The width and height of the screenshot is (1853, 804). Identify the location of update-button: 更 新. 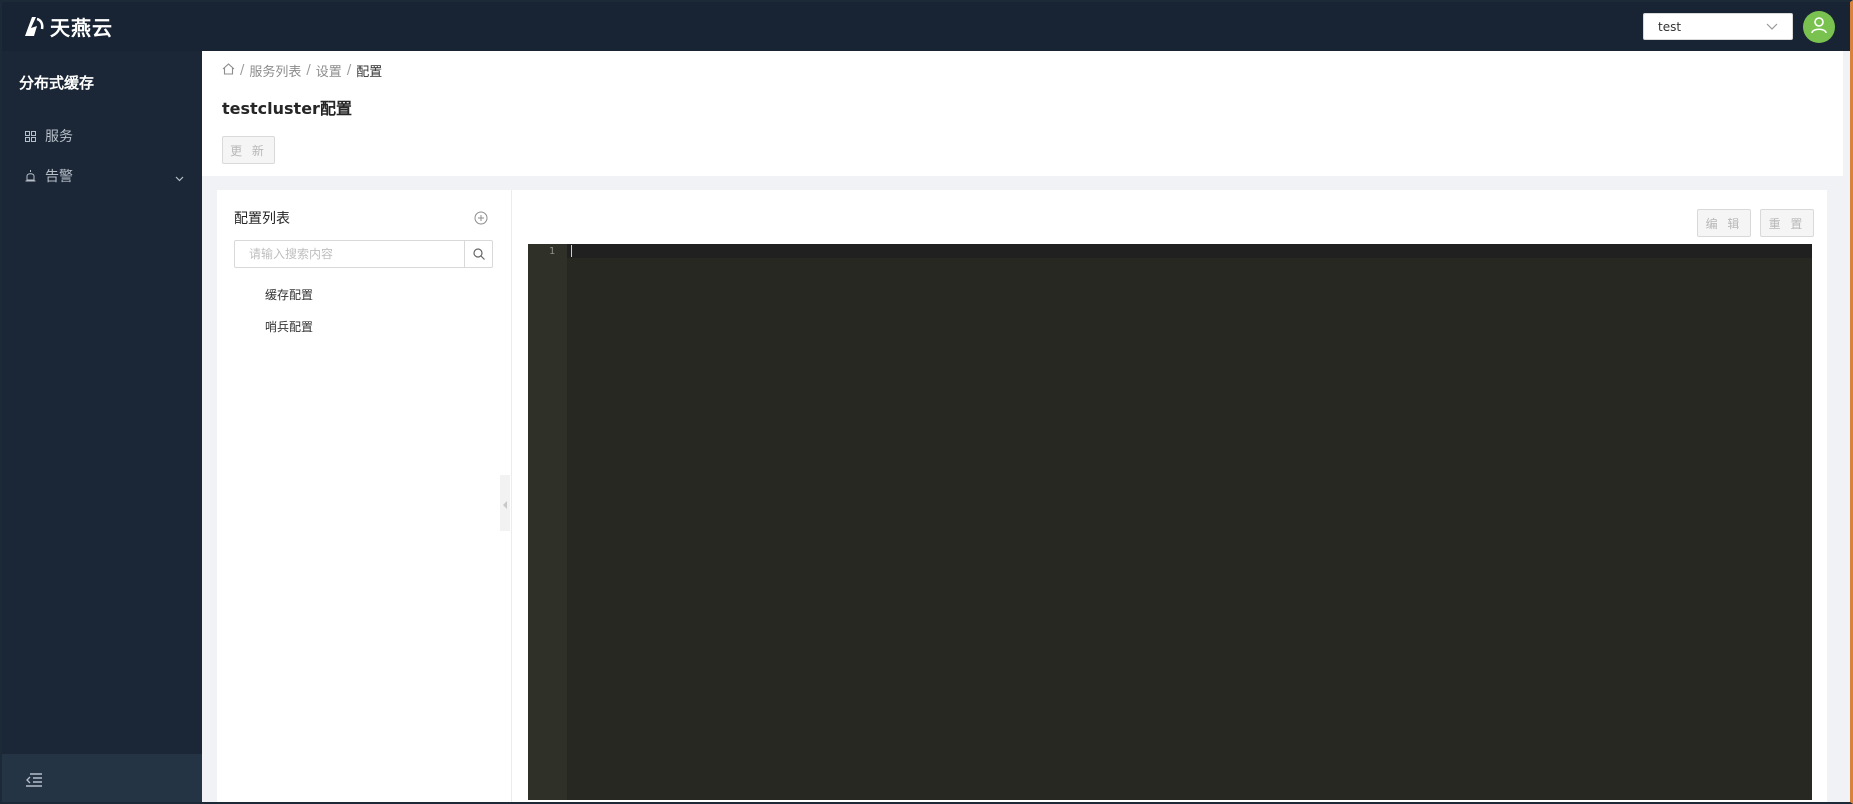
(248, 150).